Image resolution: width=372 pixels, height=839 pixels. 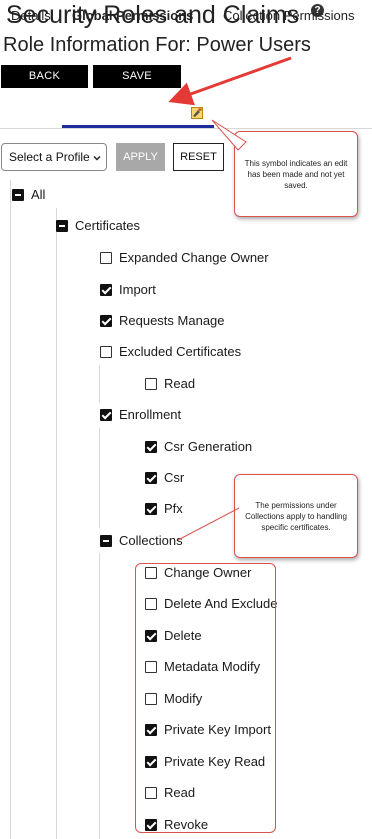 I want to click on tree-node-label: Expanded Change Owner, so click(x=194, y=257).